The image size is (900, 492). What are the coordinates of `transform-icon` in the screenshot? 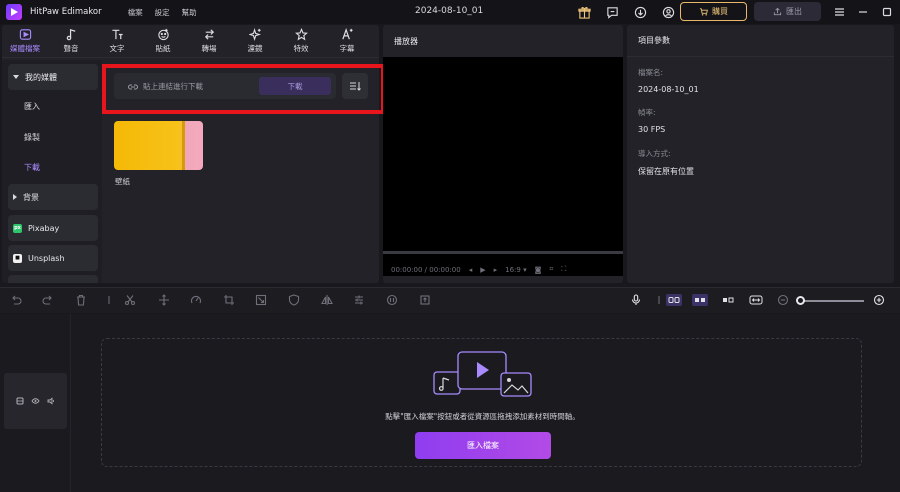 It's located at (164, 300).